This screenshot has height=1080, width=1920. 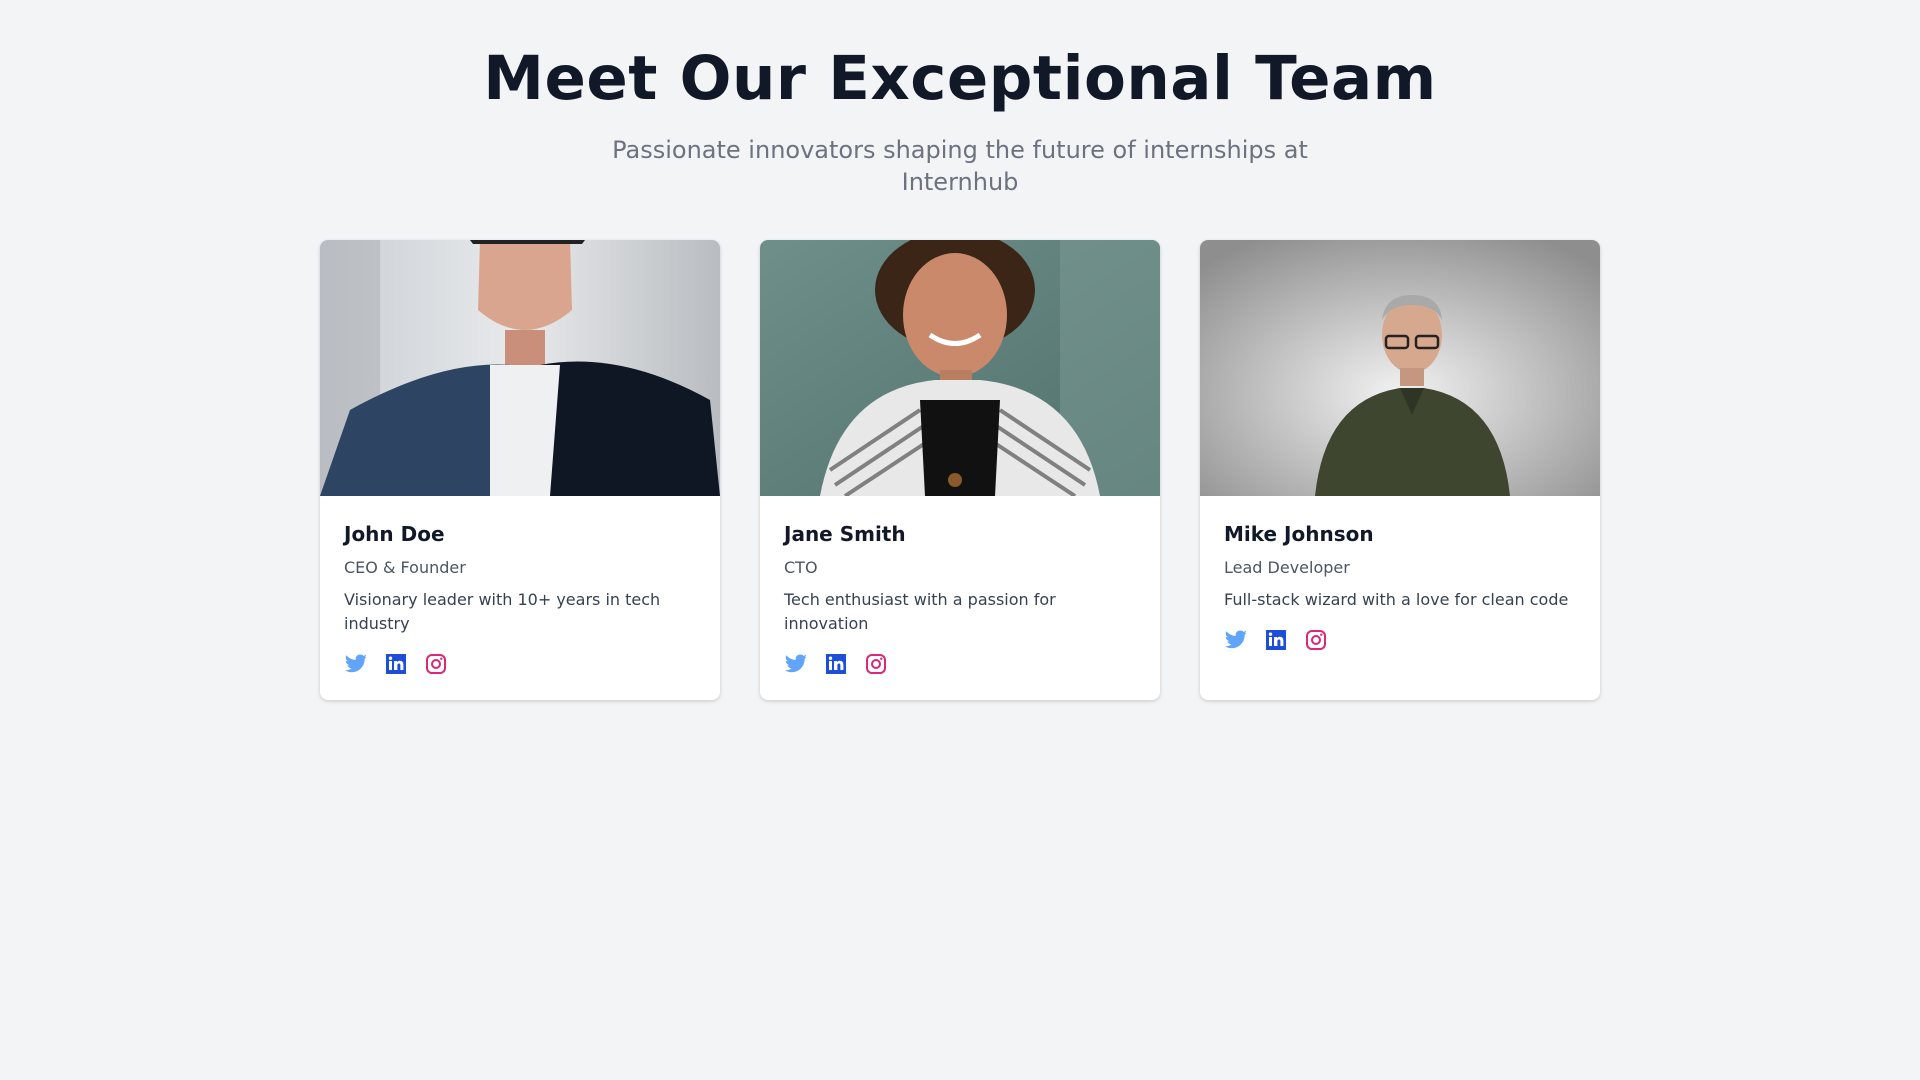 What do you see at coordinates (801, 567) in the screenshot?
I see `member-role: CTO` at bounding box center [801, 567].